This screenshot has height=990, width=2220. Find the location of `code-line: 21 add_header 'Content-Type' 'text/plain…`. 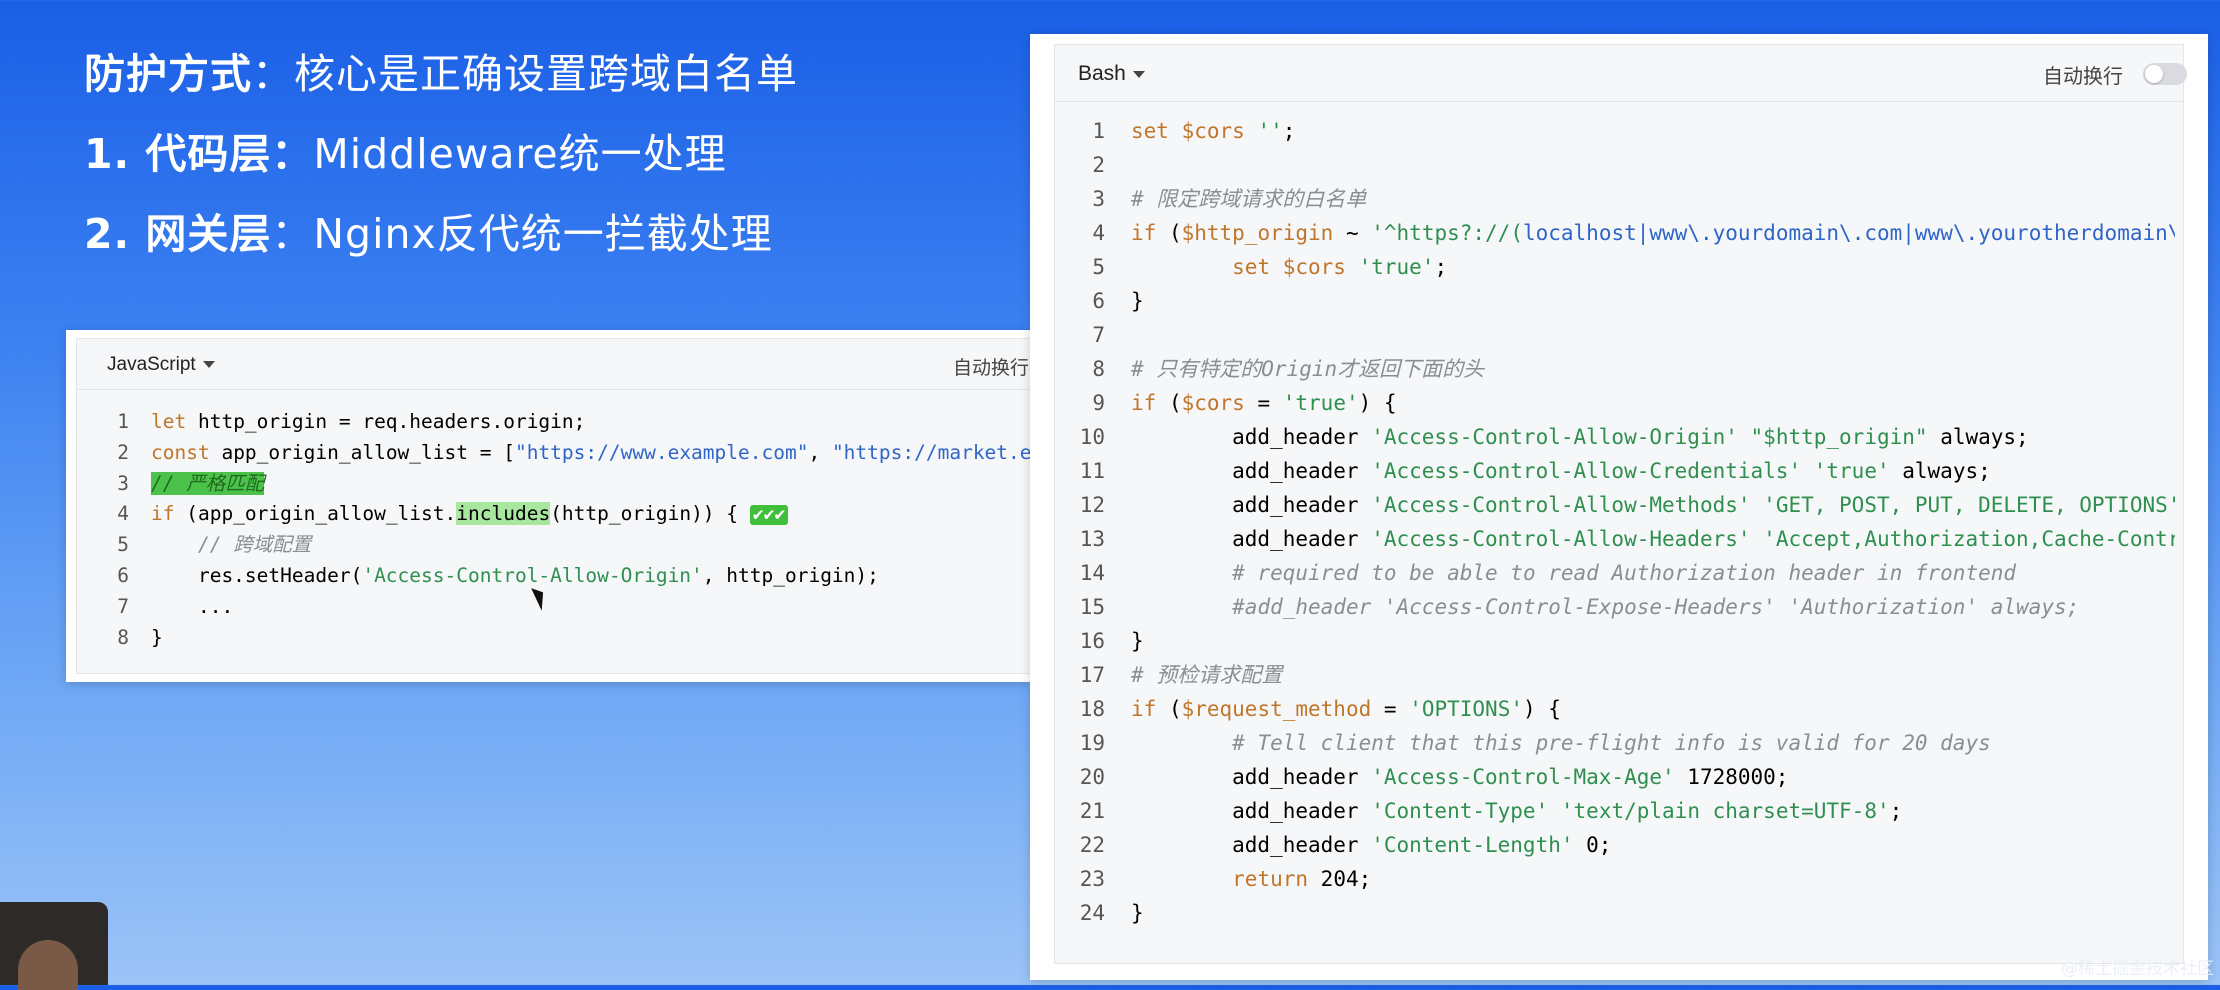

code-line: 21 add_header 'Content-Type' 'text/plain… is located at coordinates (1620, 811).